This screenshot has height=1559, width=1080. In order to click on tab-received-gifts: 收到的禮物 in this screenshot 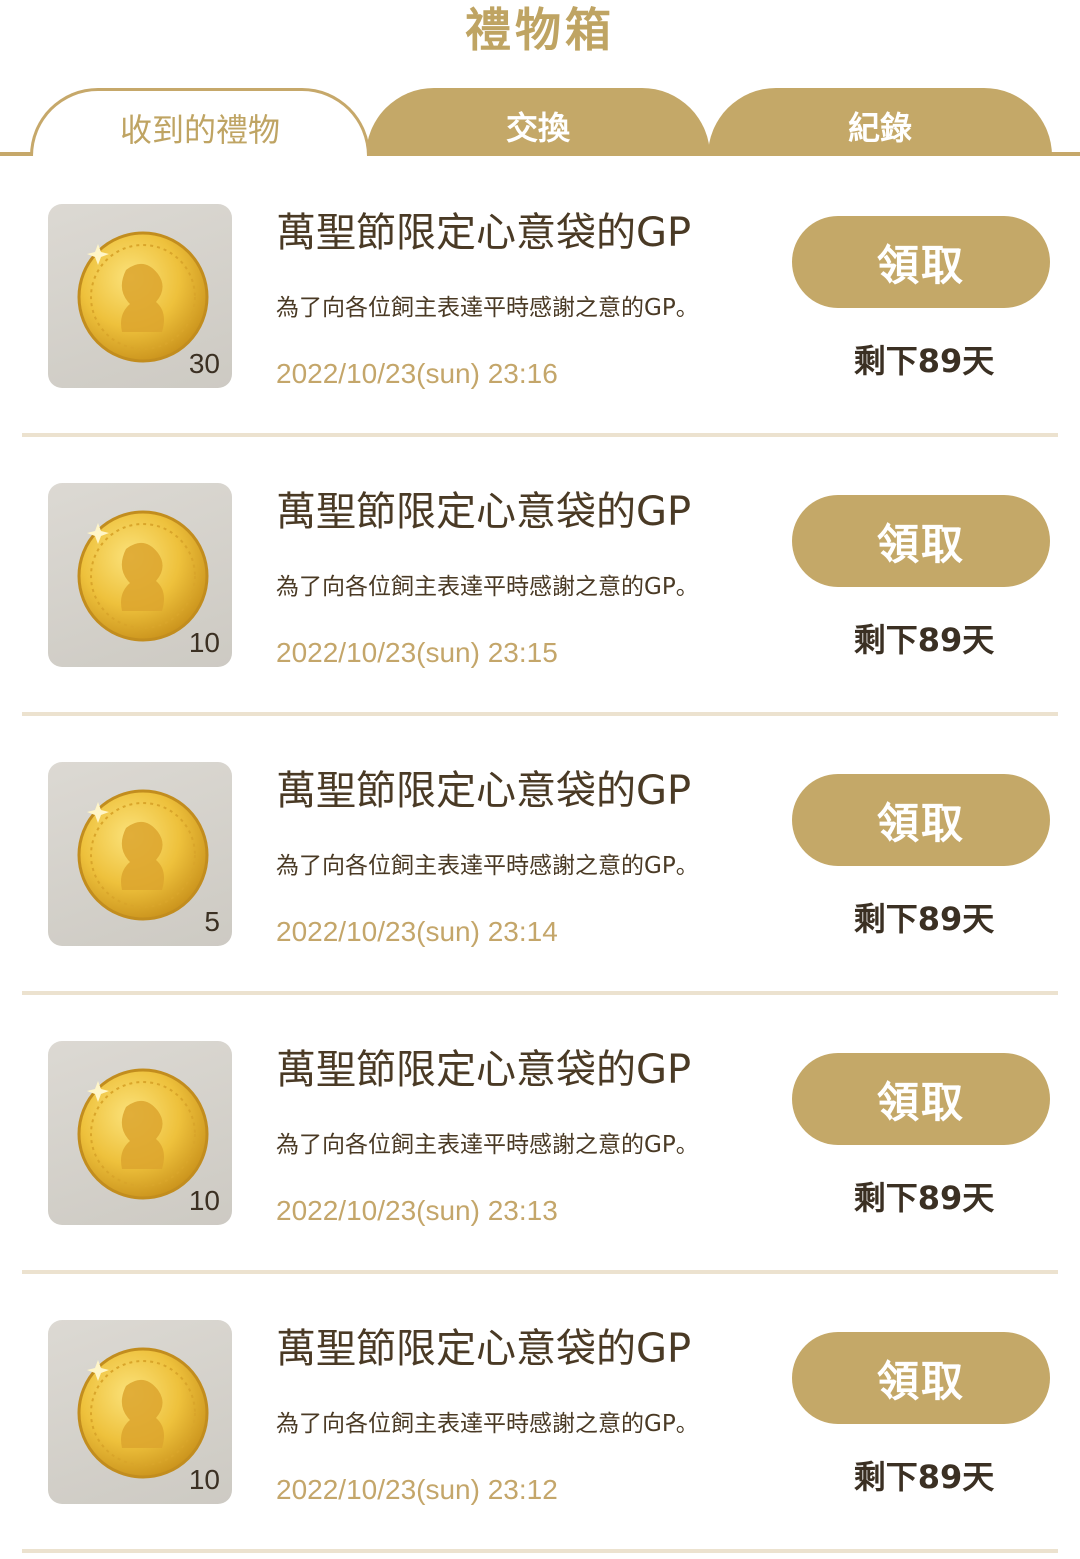, I will do `click(200, 122)`.